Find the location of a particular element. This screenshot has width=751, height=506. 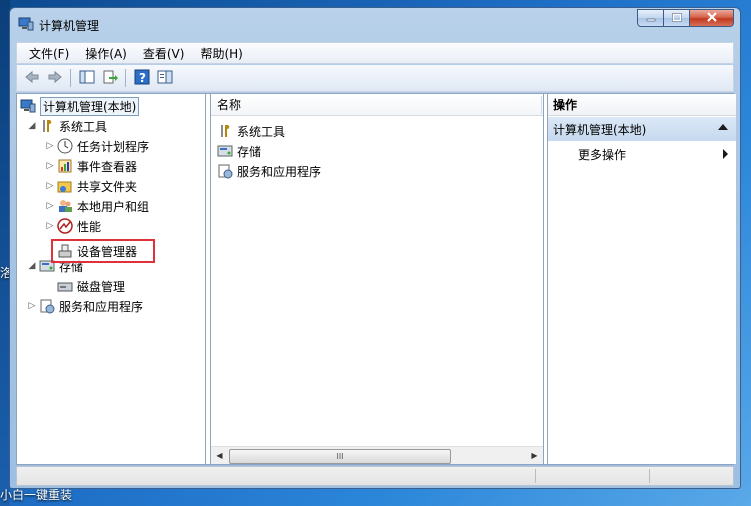

list-item-label: 服务和应用程序 is located at coordinates (279, 171).